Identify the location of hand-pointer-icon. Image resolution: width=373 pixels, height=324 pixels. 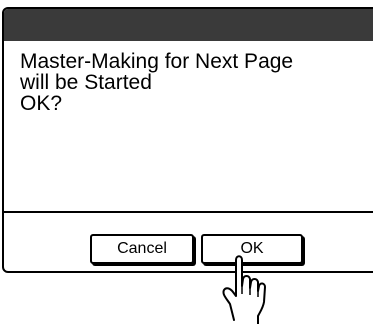
(244, 289).